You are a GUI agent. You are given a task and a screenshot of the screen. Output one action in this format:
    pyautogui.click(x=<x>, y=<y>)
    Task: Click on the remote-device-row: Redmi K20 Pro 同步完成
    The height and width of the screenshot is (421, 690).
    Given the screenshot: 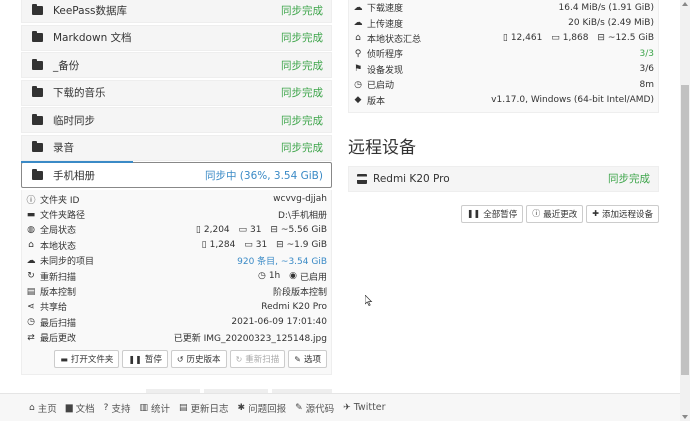 What is the action you would take?
    pyautogui.click(x=503, y=178)
    